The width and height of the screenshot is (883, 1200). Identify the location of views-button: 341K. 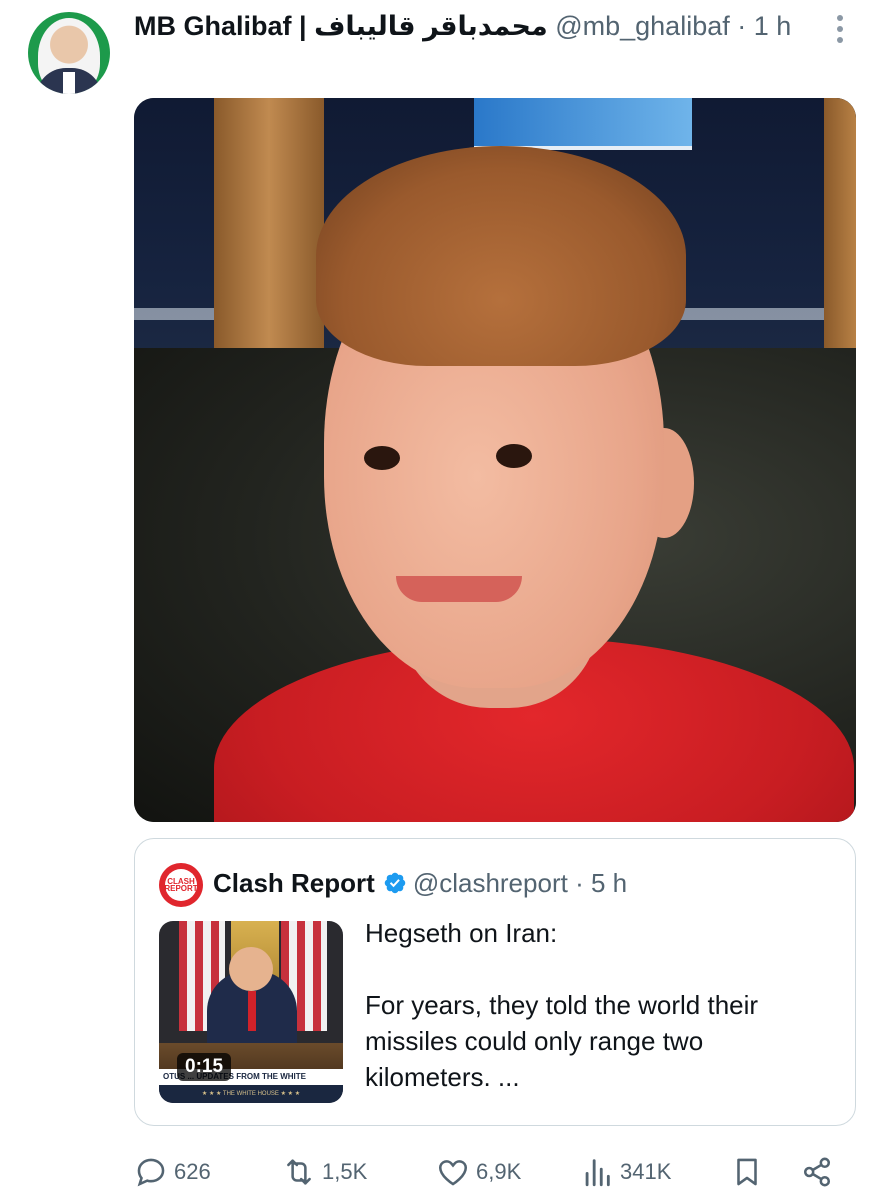
(625, 1172).